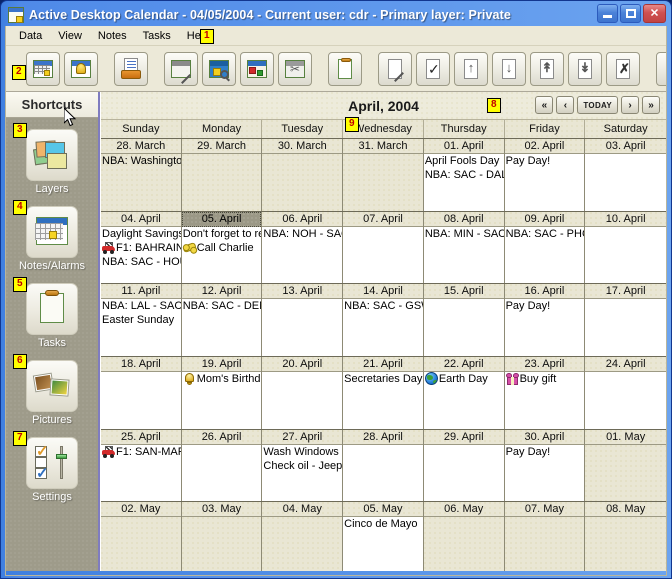  I want to click on calendar-note: NBA: MIN - SAC, so click(464, 234).